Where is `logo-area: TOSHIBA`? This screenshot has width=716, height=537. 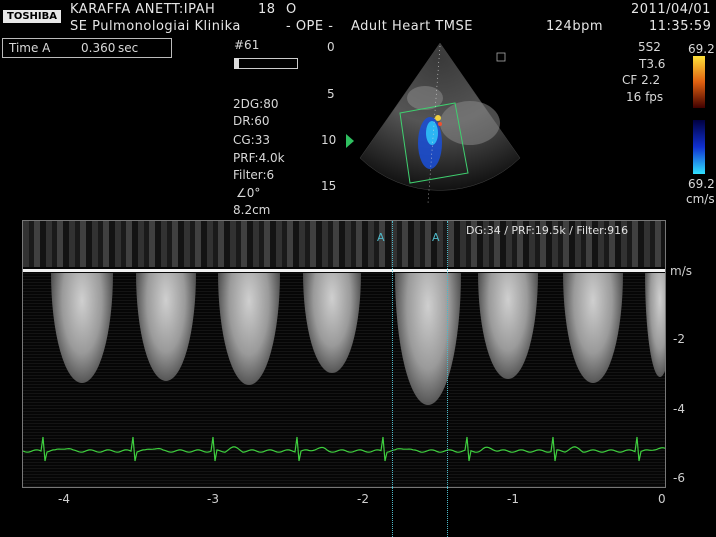
logo-area: TOSHIBA is located at coordinates (32, 18).